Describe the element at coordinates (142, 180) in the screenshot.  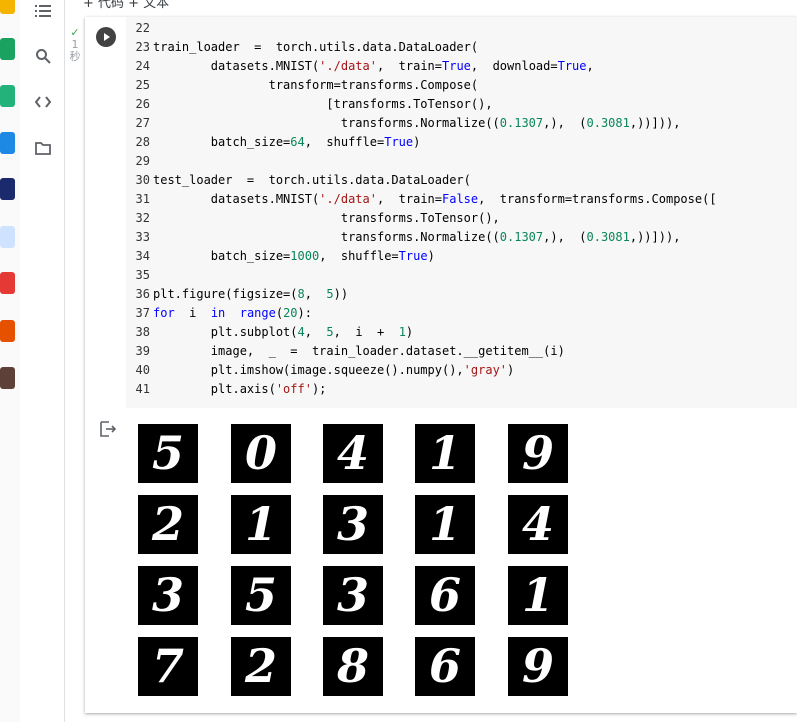
I see `line-number: 30` at that location.